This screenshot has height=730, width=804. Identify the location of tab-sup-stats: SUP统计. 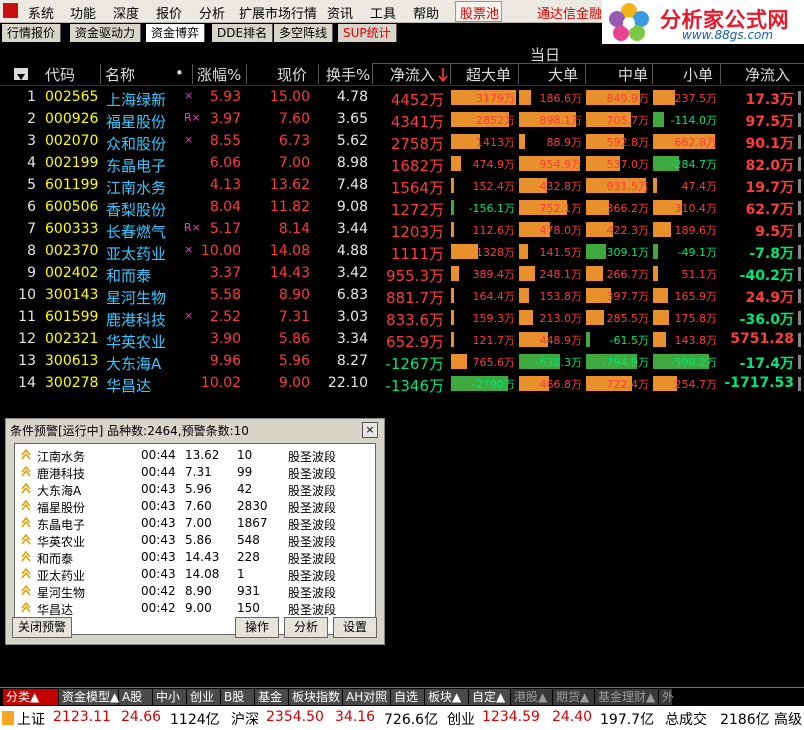
(367, 33).